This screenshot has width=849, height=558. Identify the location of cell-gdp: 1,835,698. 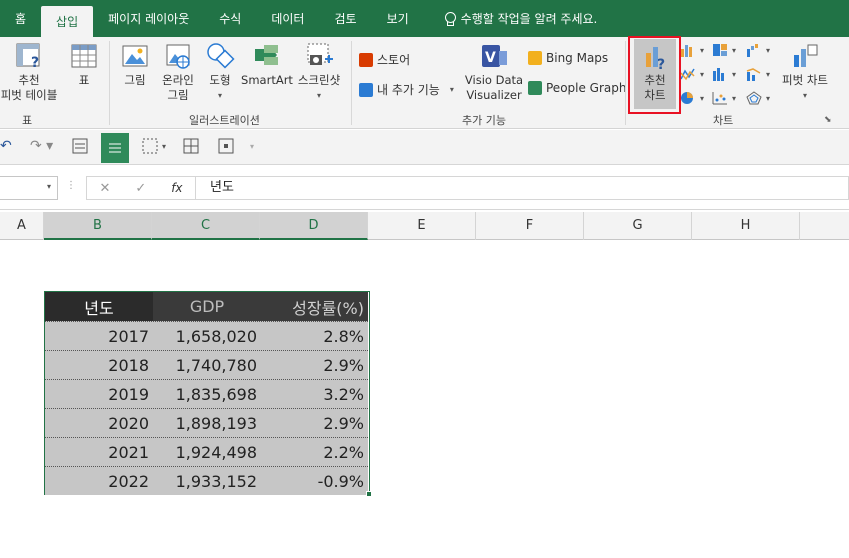
(207, 394).